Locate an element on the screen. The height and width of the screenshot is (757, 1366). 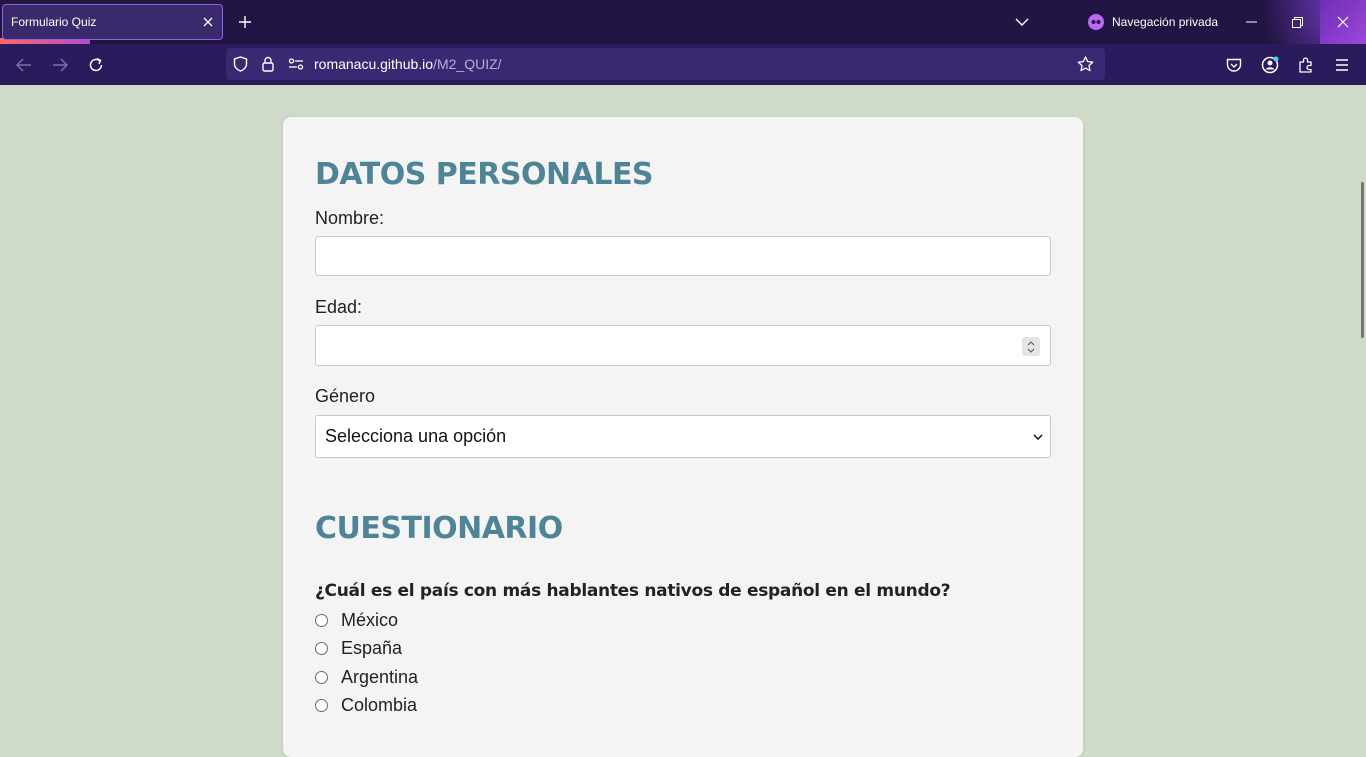
name-label: Nombre: is located at coordinates (350, 218).